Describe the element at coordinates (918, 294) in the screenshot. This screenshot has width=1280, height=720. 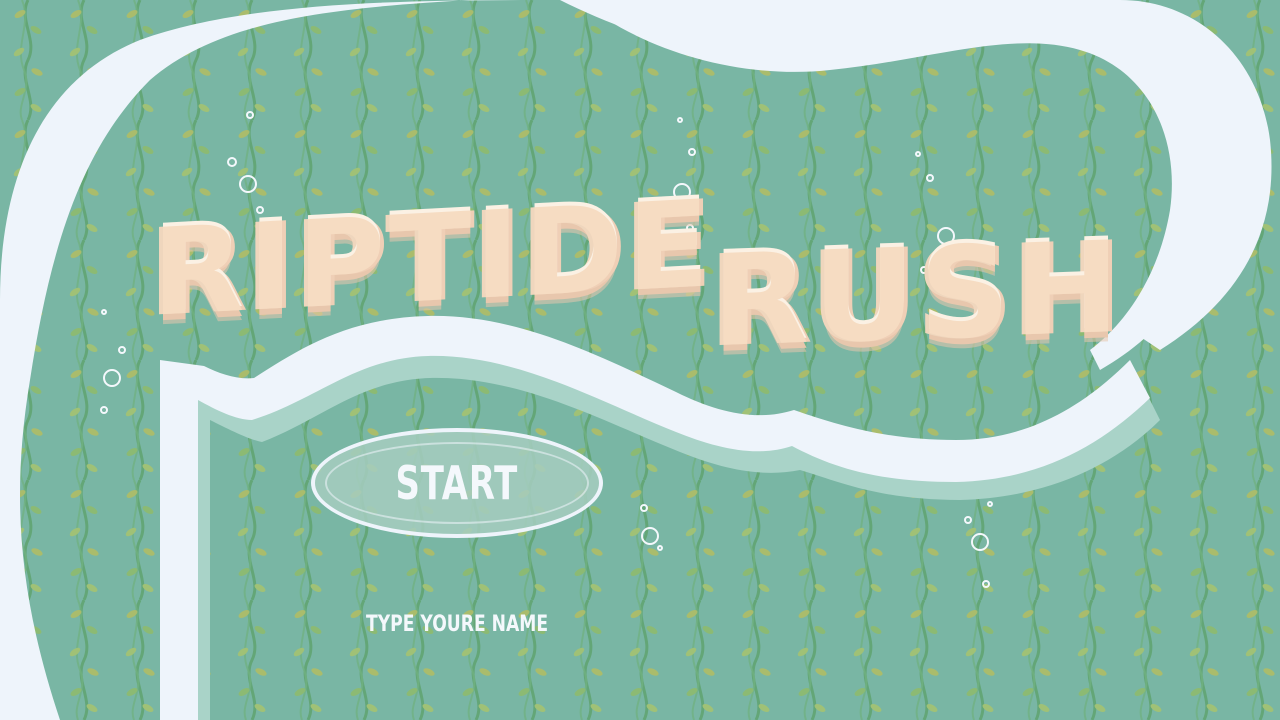
I see `game-title-word-2: RUSH` at that location.